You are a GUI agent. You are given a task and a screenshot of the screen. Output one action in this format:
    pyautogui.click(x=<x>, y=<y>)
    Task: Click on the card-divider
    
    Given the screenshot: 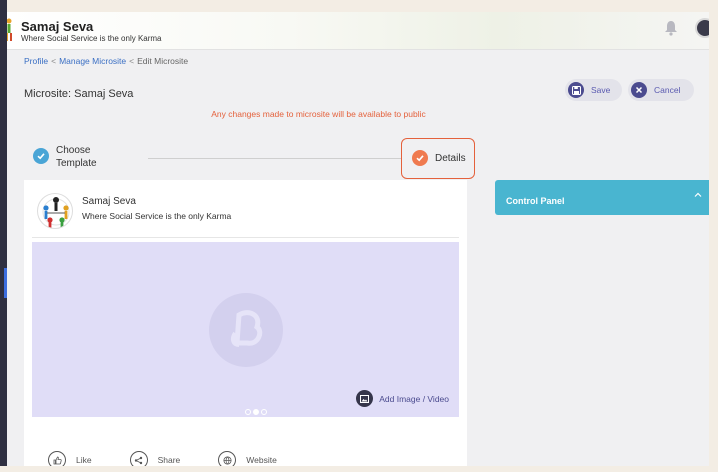 What is the action you would take?
    pyautogui.click(x=245, y=237)
    